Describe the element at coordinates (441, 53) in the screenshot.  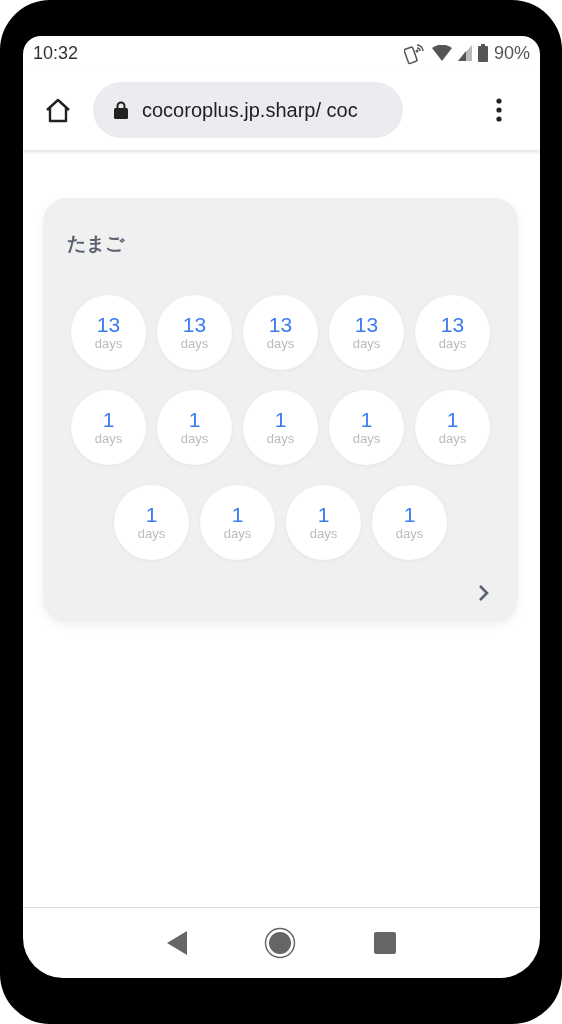
I see `wifi-icon` at that location.